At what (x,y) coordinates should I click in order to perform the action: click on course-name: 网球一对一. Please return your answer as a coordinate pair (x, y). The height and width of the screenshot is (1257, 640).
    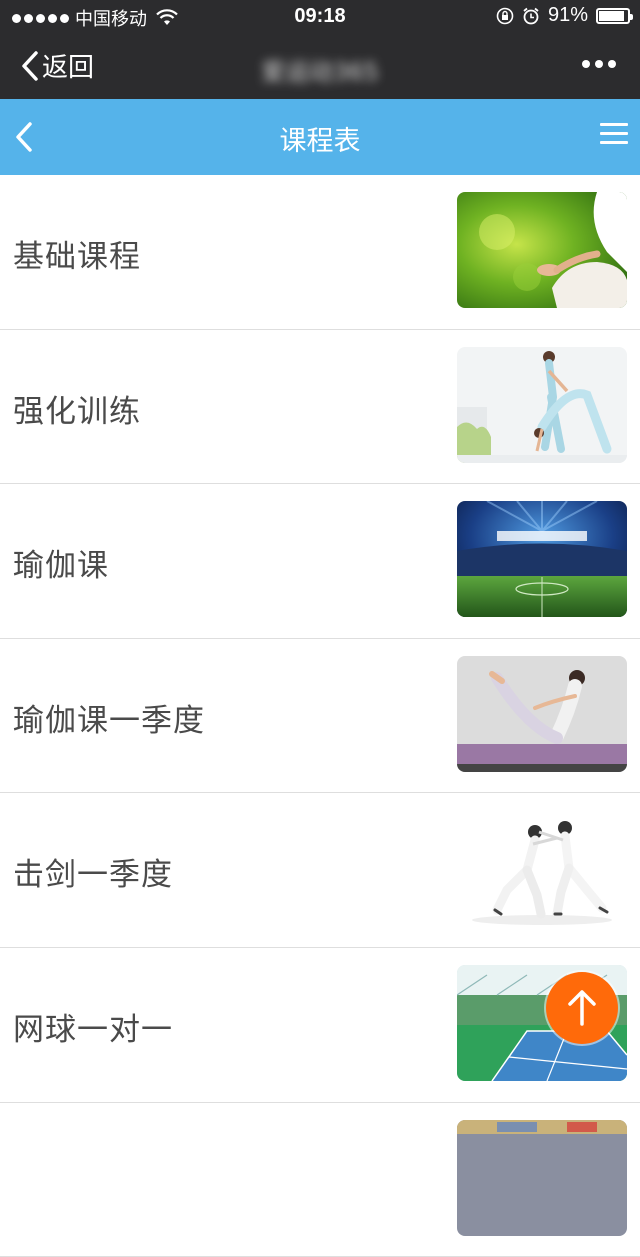
    Looking at the image, I should click on (93, 1029).